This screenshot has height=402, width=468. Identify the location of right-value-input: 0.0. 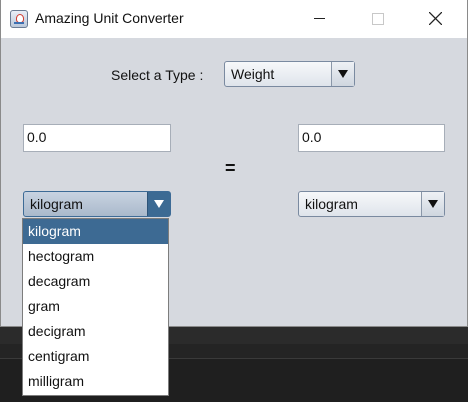
(371, 138).